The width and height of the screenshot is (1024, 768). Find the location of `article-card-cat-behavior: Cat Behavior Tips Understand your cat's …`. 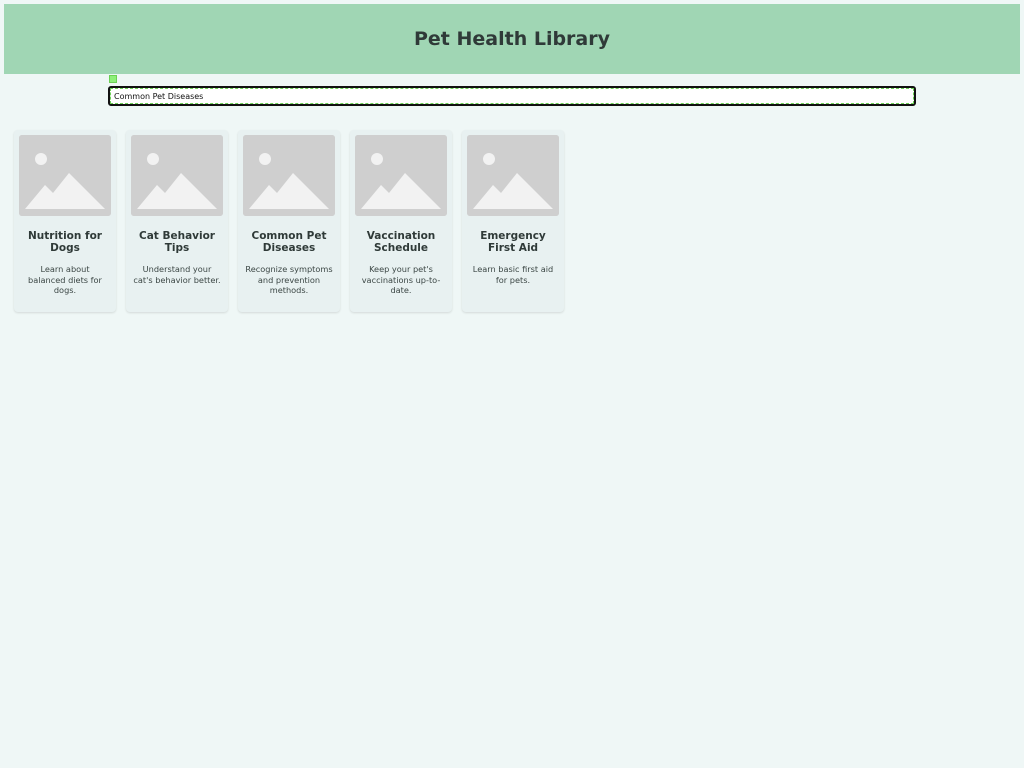

article-card-cat-behavior: Cat Behavior Tips Understand your cat's … is located at coordinates (177, 221).